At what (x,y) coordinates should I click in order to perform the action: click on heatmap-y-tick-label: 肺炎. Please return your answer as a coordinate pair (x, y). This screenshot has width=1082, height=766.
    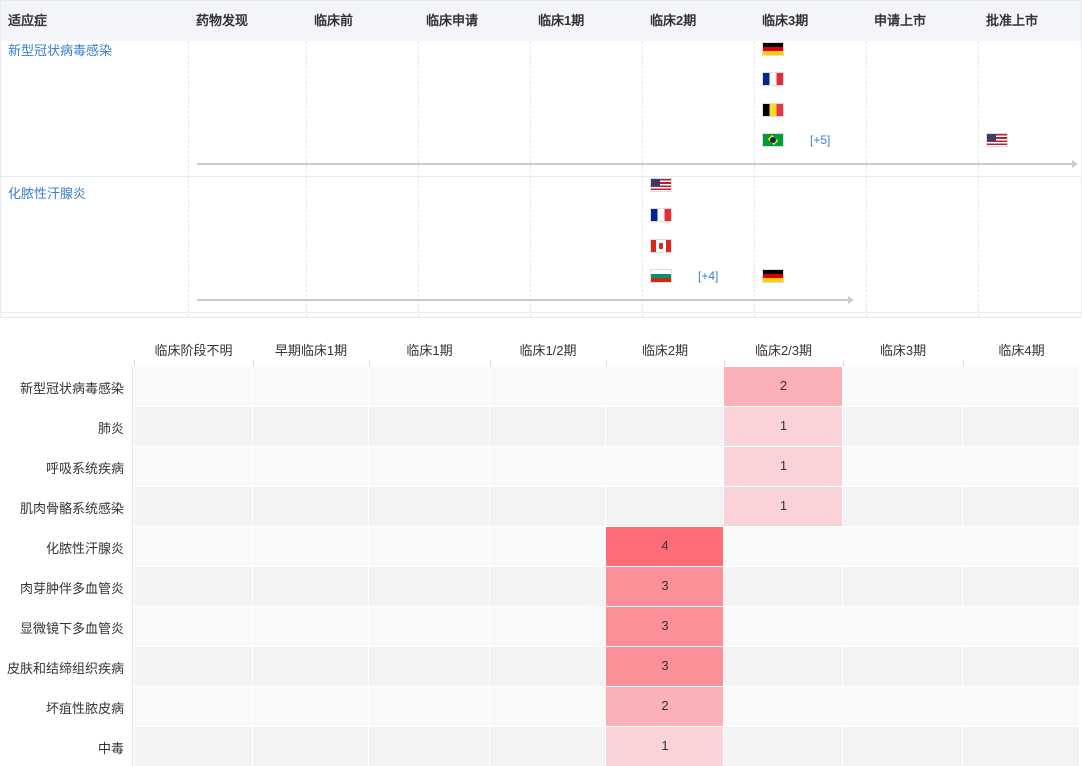
    Looking at the image, I should click on (110, 428).